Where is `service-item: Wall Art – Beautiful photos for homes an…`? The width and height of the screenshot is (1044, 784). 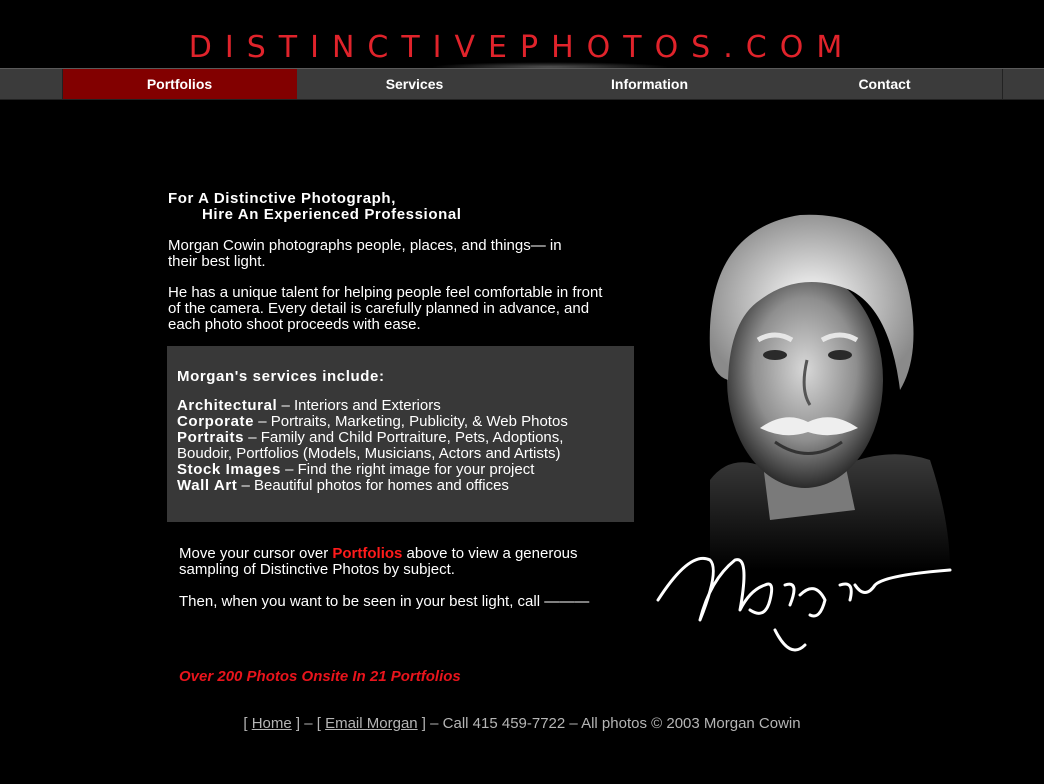
service-item: Wall Art – Beautiful photos for homes an… is located at coordinates (402, 486).